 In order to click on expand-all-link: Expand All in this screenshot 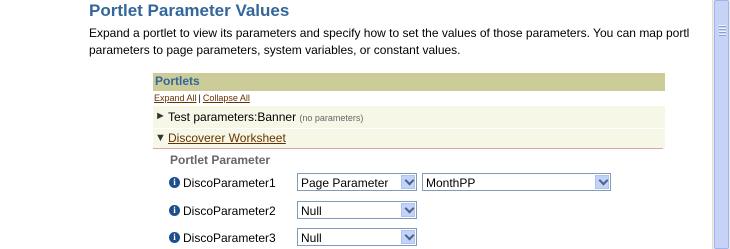, I will do `click(175, 98)`.